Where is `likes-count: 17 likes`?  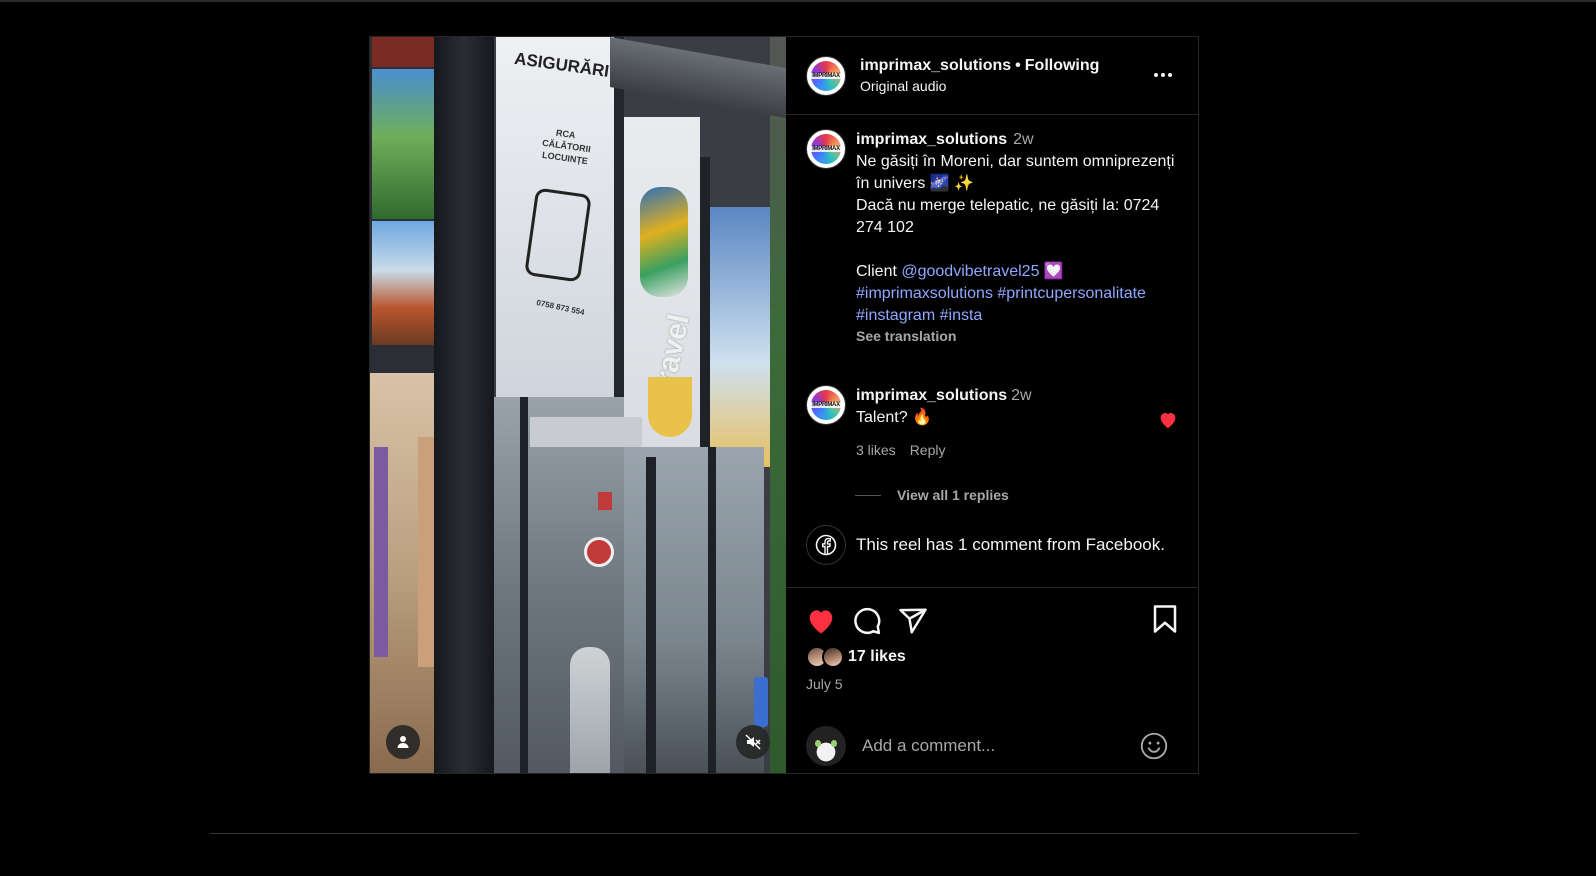
likes-count: 17 likes is located at coordinates (877, 657).